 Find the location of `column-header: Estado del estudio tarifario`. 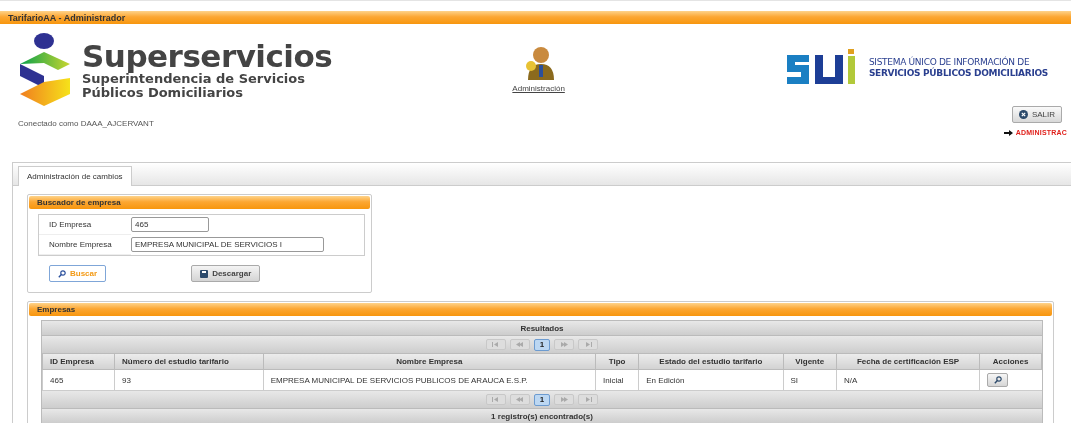

column-header: Estado del estudio tarifario is located at coordinates (711, 362).